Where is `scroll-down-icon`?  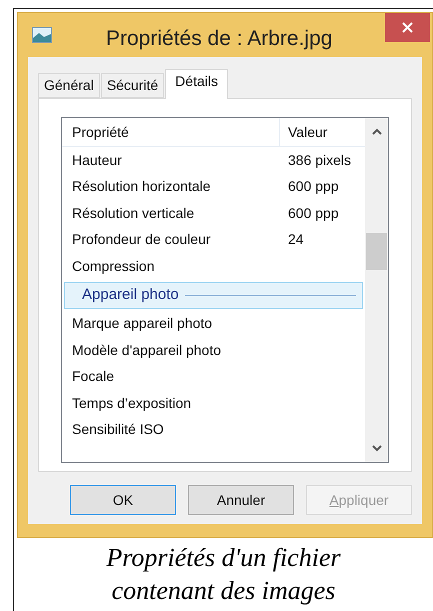
scroll-down-icon is located at coordinates (377, 448).